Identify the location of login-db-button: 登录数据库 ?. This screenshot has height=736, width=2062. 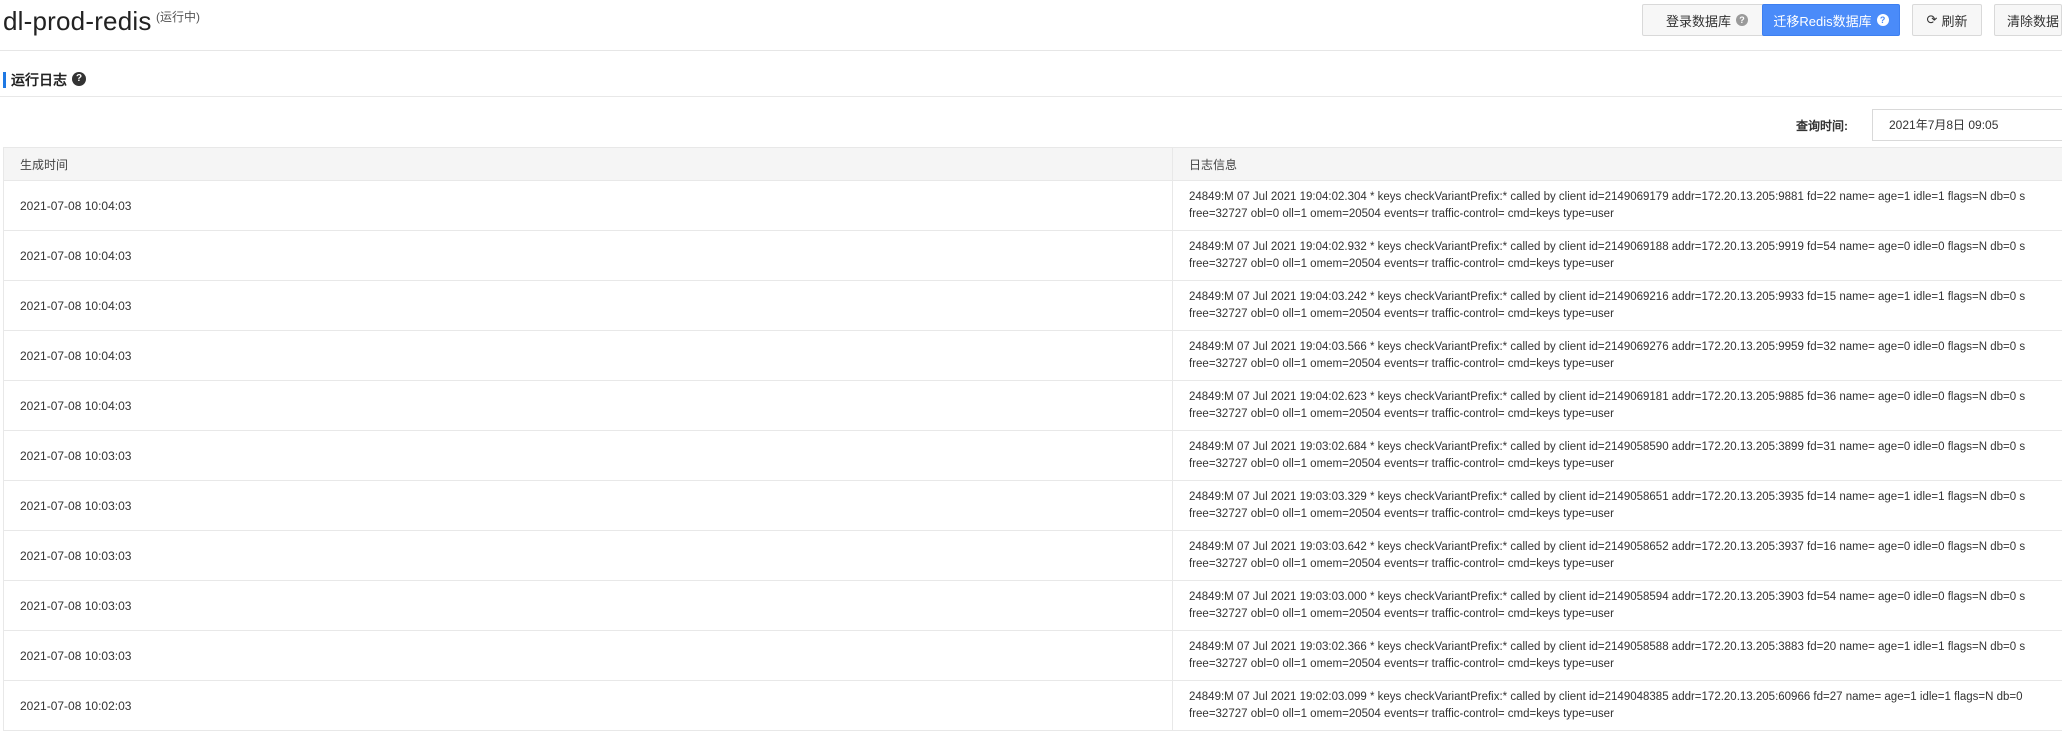
(1707, 20).